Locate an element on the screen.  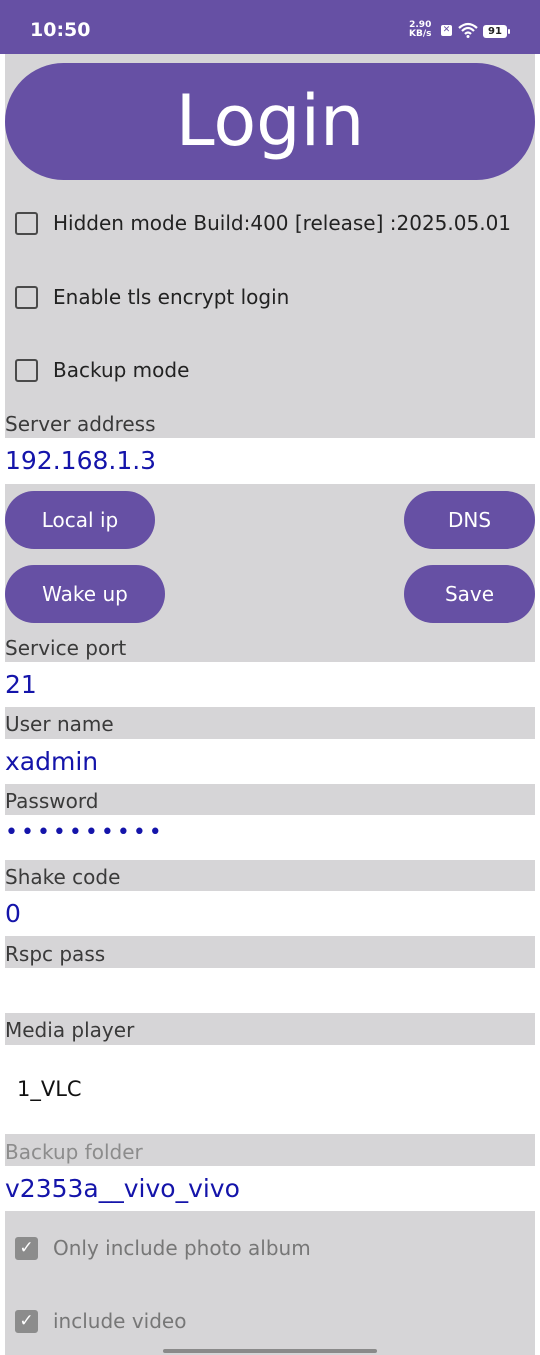
port-value-row is located at coordinates (270, 684).